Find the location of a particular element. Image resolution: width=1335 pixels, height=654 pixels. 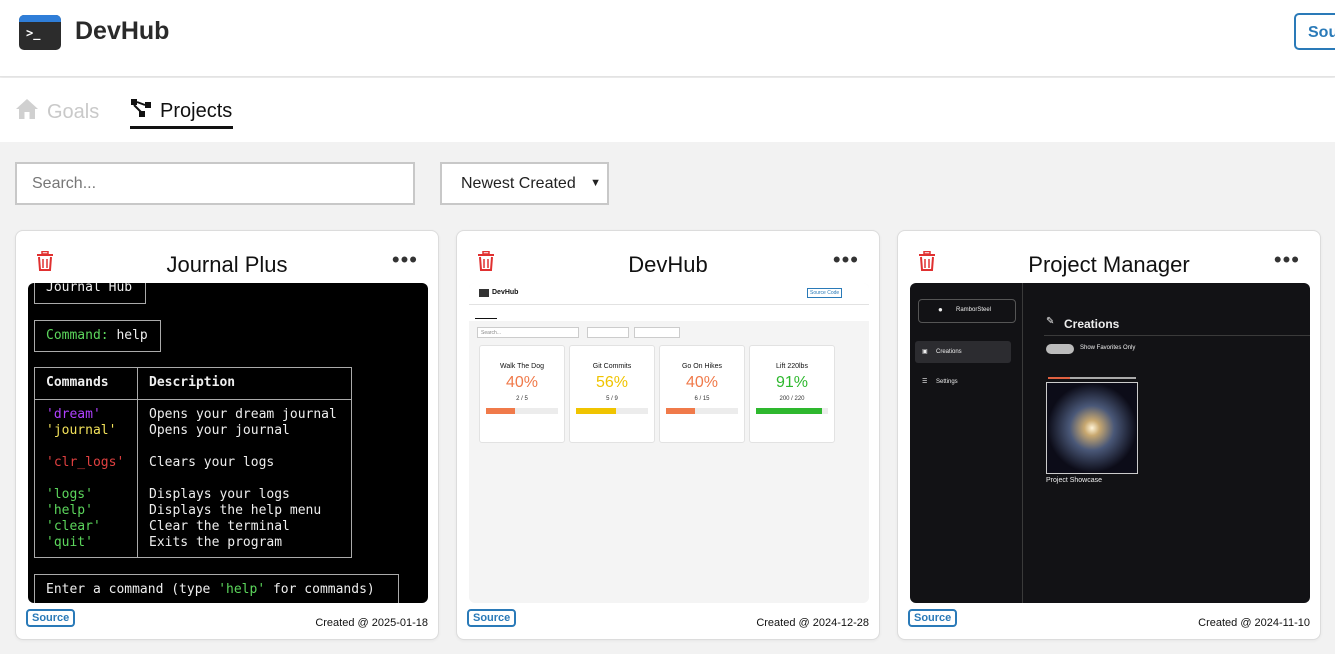

app-header: >_ DevHub Sou is located at coordinates (667, 38).